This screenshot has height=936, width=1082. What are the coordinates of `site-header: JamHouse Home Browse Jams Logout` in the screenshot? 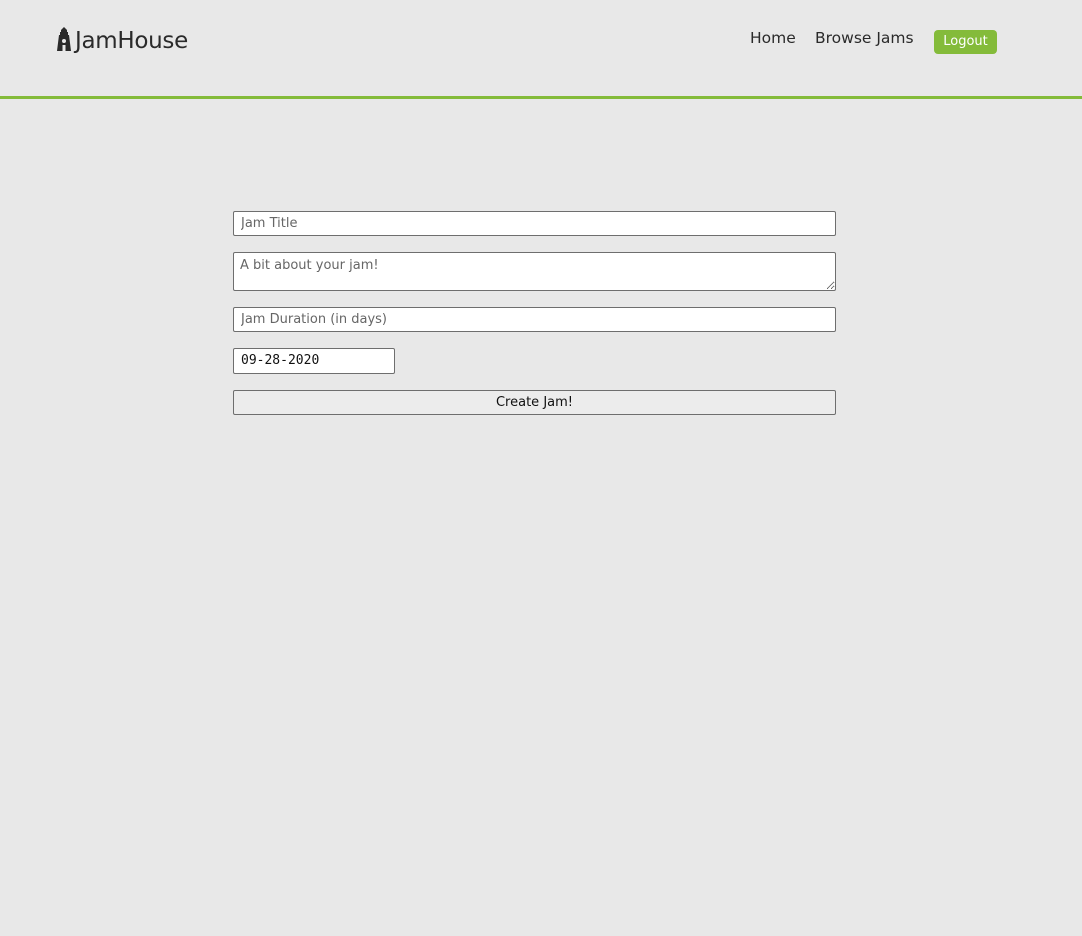 It's located at (541, 49).